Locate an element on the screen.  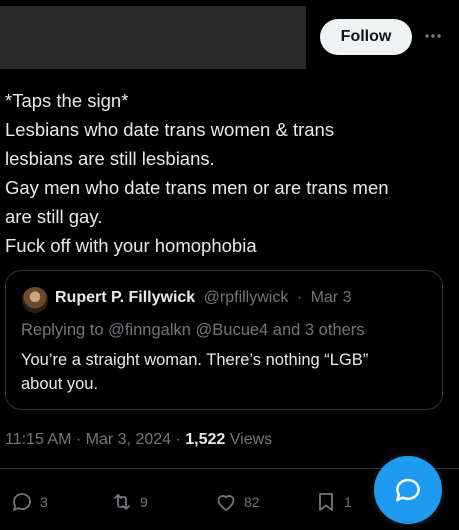
repost-icon is located at coordinates (122, 502).